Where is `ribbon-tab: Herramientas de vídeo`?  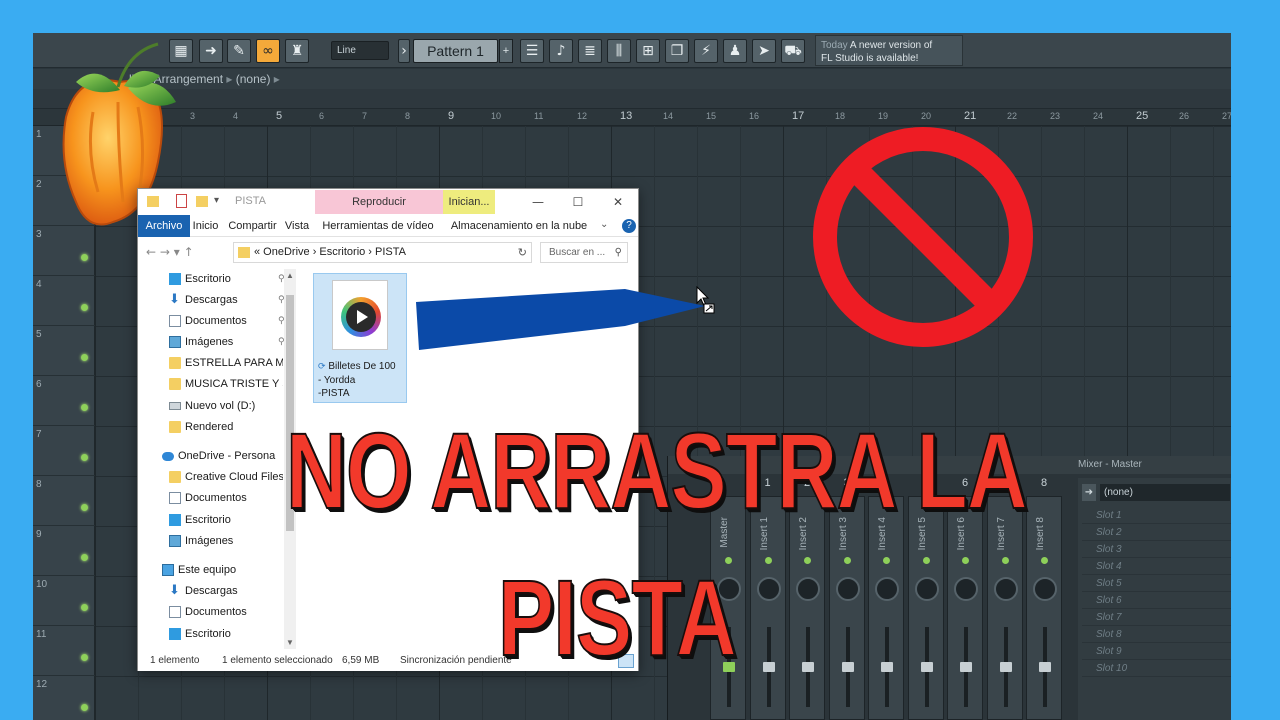 ribbon-tab: Herramientas de vídeo is located at coordinates (378, 226).